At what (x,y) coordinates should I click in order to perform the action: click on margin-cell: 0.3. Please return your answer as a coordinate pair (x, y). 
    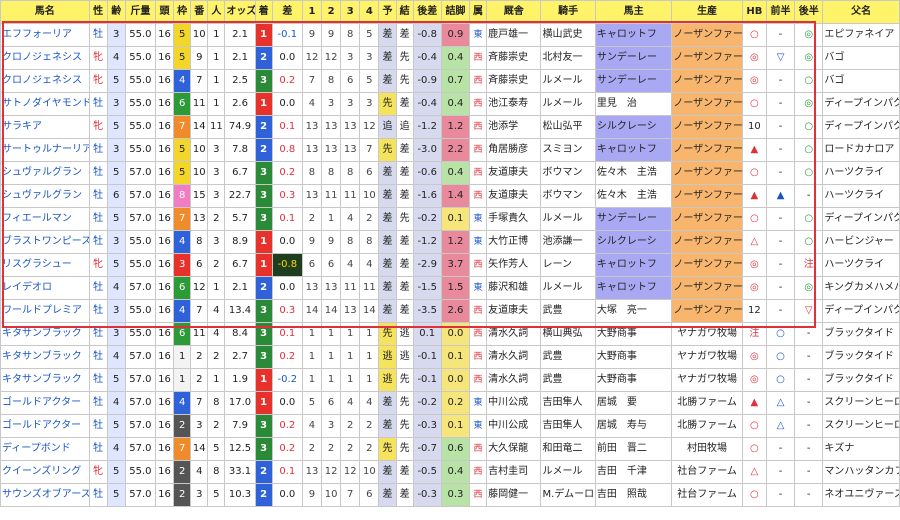
    Looking at the image, I should click on (287, 311).